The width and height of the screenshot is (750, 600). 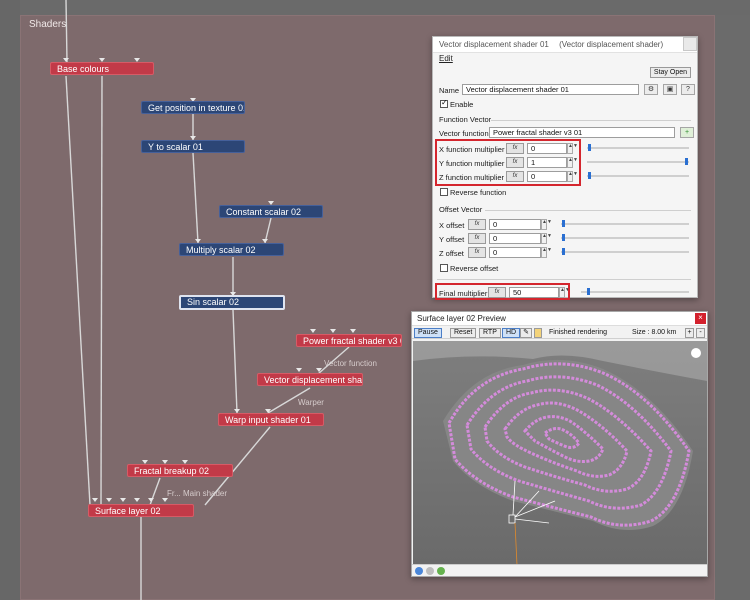 I want to click on node-base-colours: Base colours, so click(x=102, y=68).